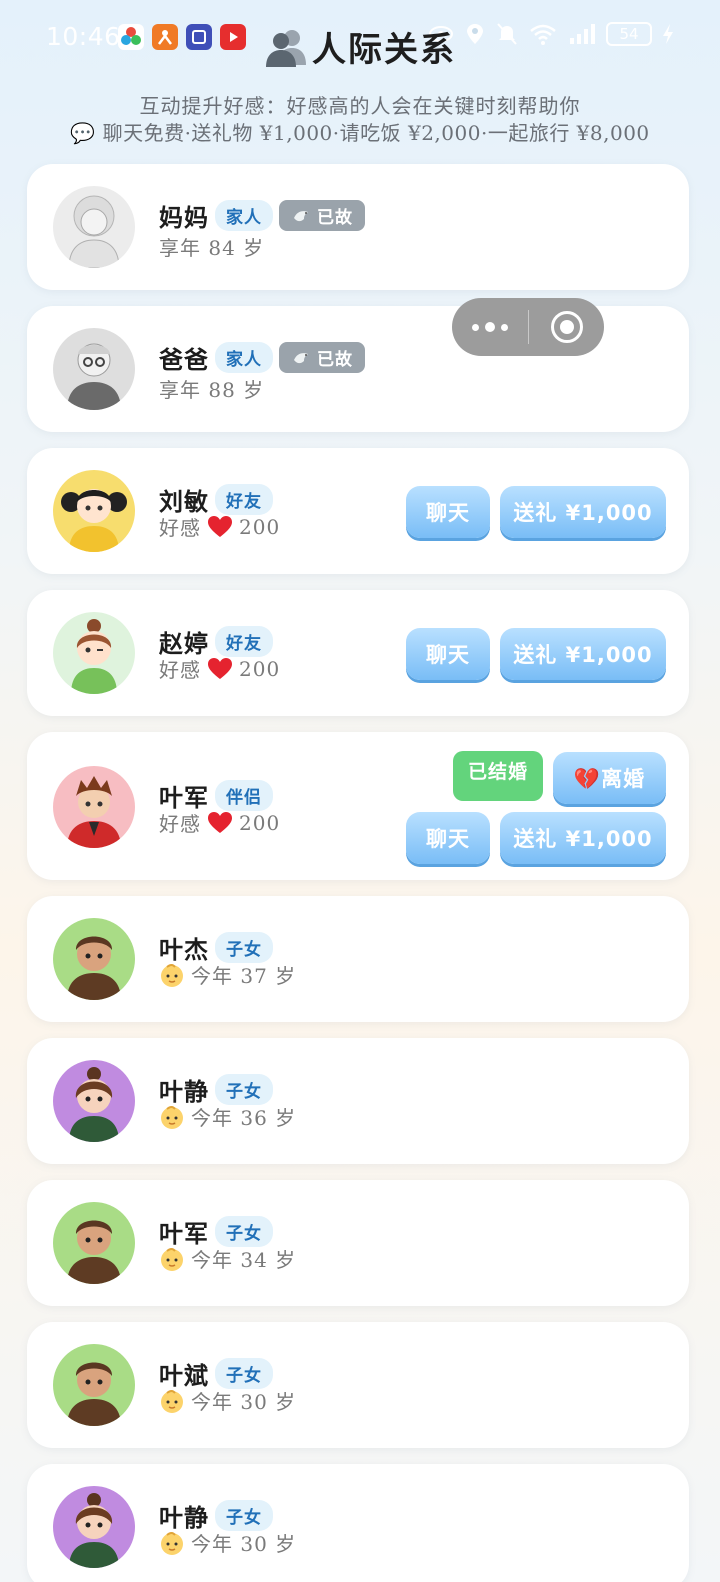  What do you see at coordinates (358, 511) in the screenshot?
I see `contact-card: 刘敏 好友 好感 200 聊天 送礼 ¥1,000` at bounding box center [358, 511].